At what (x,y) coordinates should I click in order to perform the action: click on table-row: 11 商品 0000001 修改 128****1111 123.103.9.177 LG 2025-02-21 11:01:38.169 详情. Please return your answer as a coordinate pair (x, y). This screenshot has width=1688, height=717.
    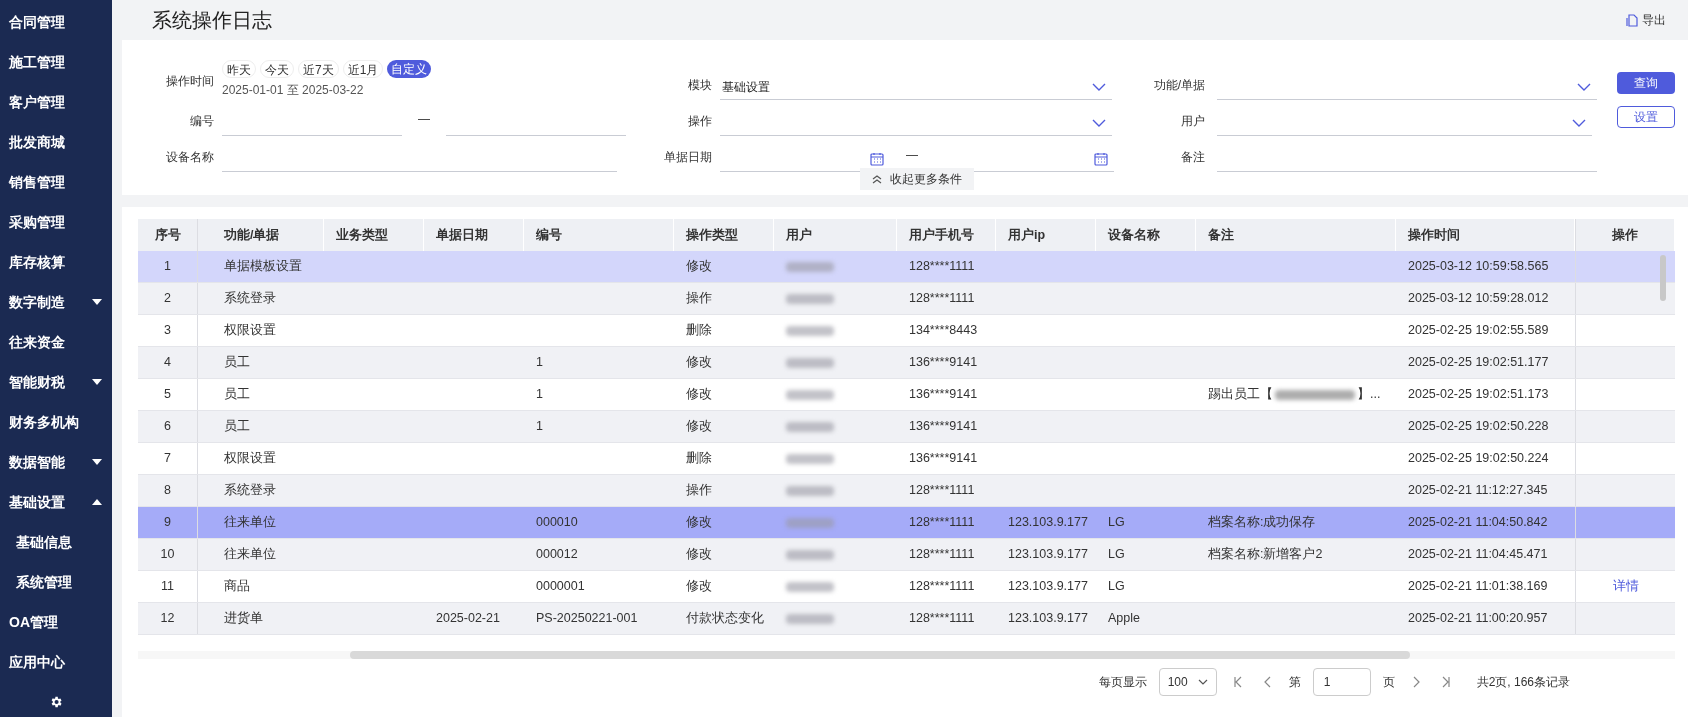
    Looking at the image, I should click on (906, 587).